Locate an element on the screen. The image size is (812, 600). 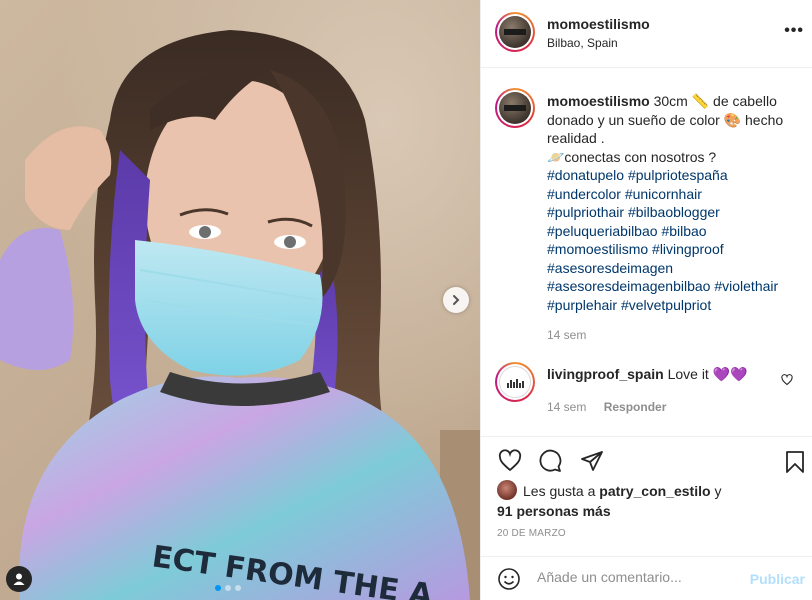
author-username: momoestilismo is located at coordinates (598, 24).